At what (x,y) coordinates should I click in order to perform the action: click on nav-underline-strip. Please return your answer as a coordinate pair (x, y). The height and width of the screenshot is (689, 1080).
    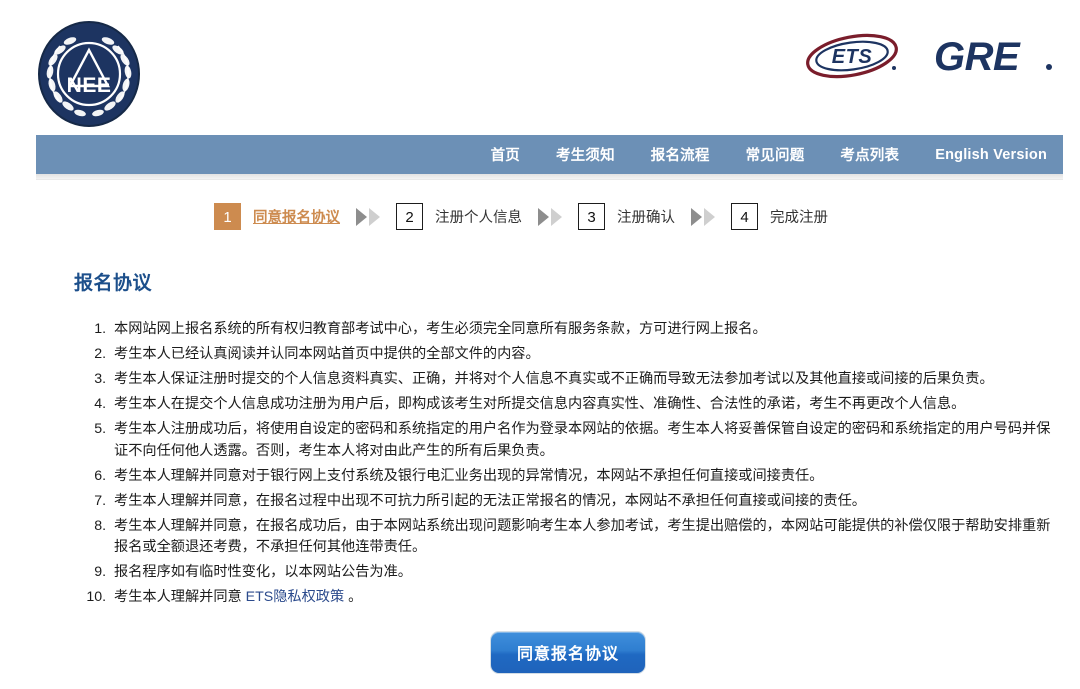
    Looking at the image, I should click on (549, 177).